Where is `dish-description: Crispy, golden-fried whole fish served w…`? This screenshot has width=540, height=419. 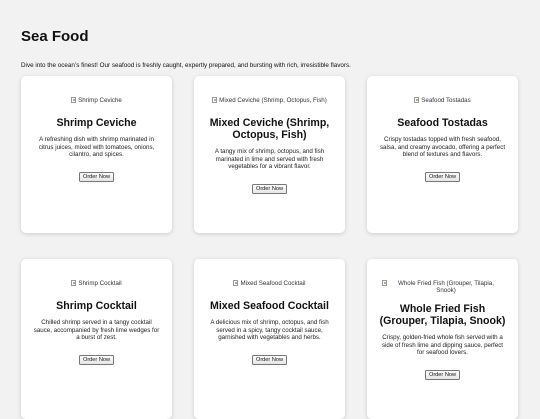
dish-description: Crispy, golden-fried whole fish served w… is located at coordinates (442, 345).